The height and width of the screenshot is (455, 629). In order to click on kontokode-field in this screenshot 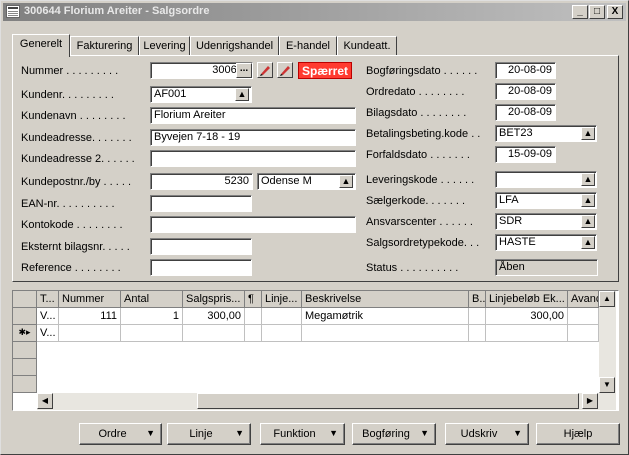, I will do `click(253, 224)`.